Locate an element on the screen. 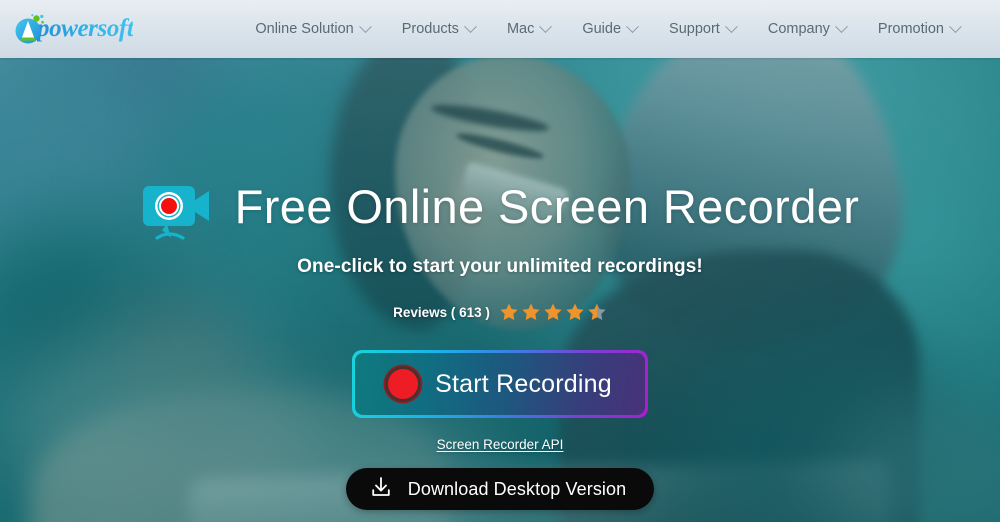 This screenshot has width=1000, height=522. nav-item-label: Support is located at coordinates (694, 29).